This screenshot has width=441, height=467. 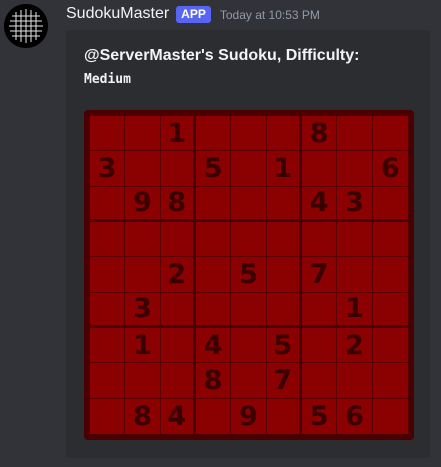 What do you see at coordinates (107, 79) in the screenshot?
I see `difficulty-label: Medium` at bounding box center [107, 79].